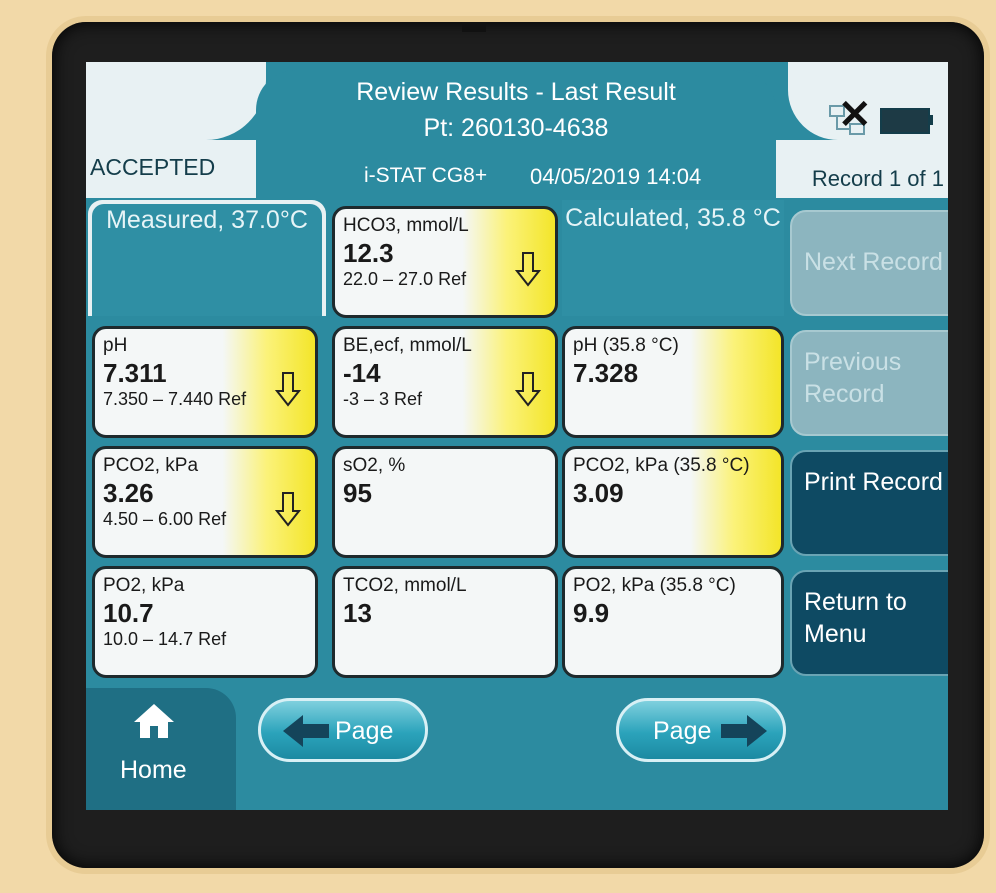 Image resolution: width=996 pixels, height=893 pixels. What do you see at coordinates (744, 731) in the screenshot?
I see `arrow-right-icon` at bounding box center [744, 731].